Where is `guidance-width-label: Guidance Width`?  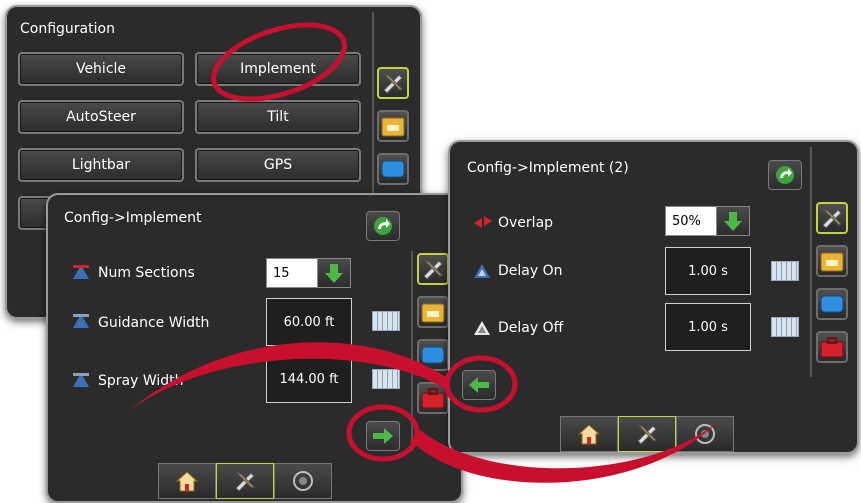 guidance-width-label: Guidance Width is located at coordinates (154, 323).